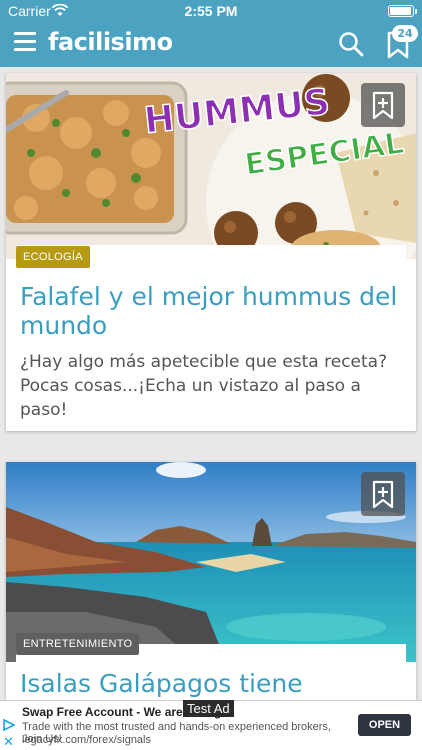  I want to click on status-bar: Carrier 2:55 PM, so click(211, 11).